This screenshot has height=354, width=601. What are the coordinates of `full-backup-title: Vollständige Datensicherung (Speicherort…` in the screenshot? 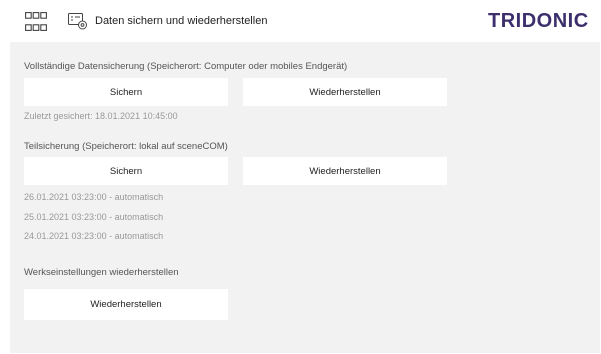 It's located at (186, 66).